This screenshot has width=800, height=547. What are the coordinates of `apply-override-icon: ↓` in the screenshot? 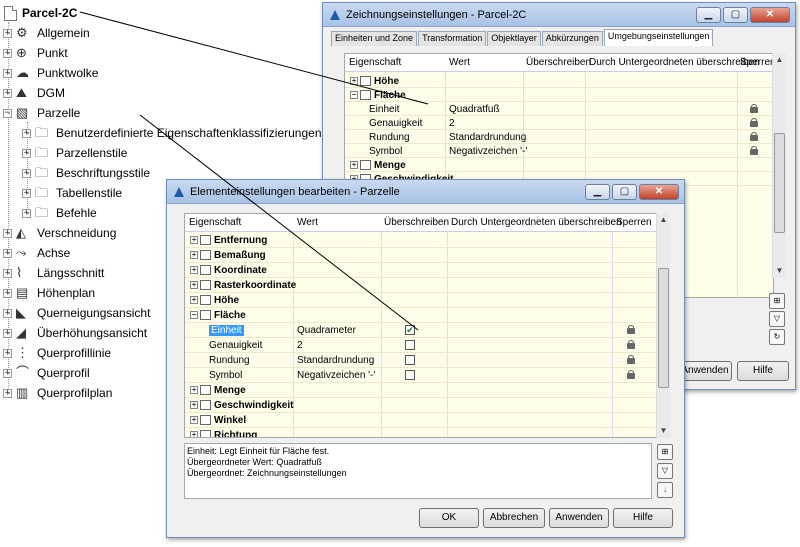 It's located at (665, 490).